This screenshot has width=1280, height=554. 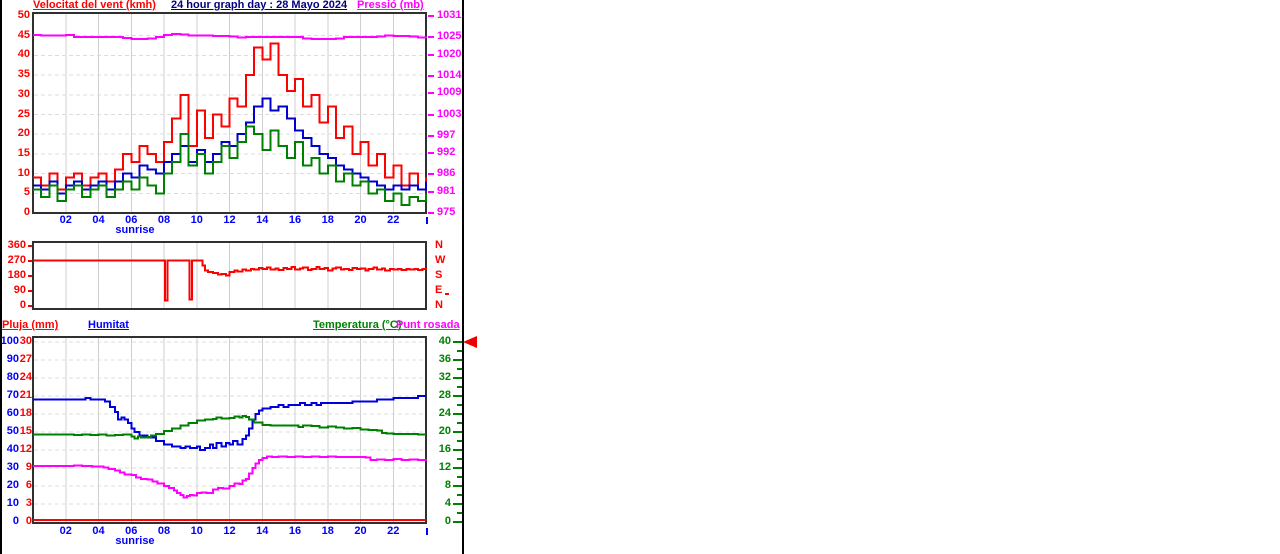 What do you see at coordinates (444, 467) in the screenshot?
I see `temperature-y-tick-label: 12` at bounding box center [444, 467].